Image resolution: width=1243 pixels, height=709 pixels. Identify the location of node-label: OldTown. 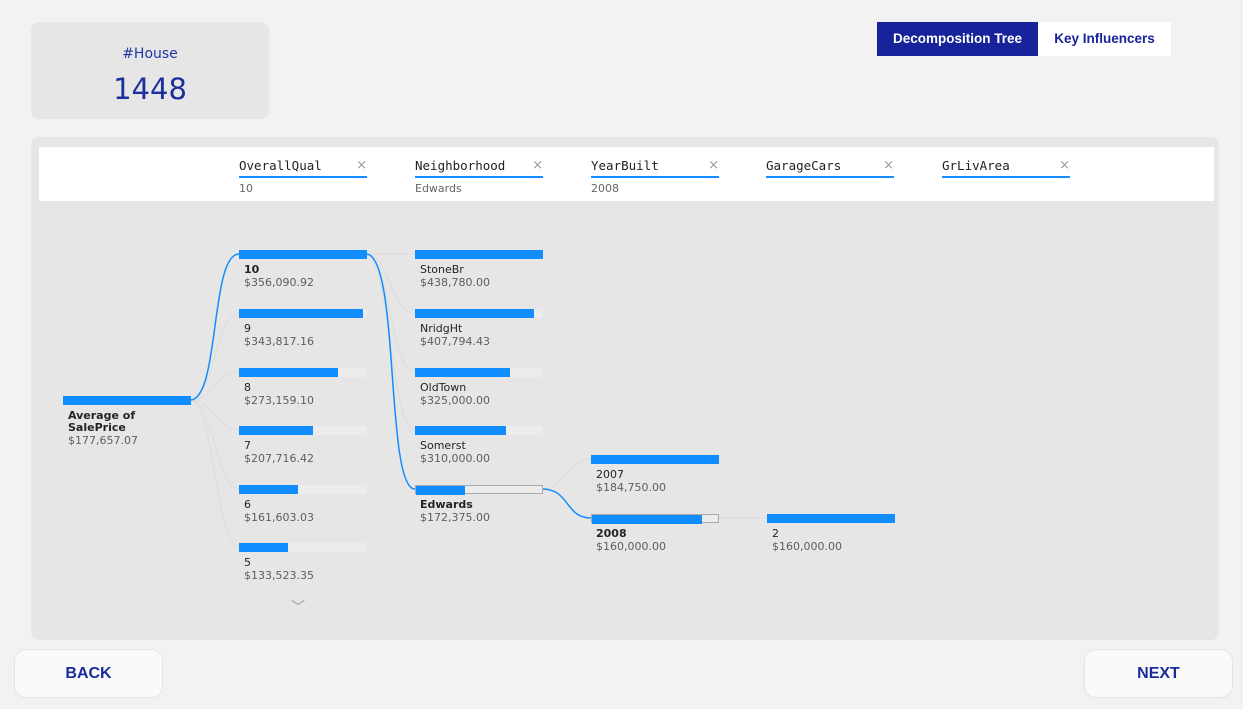
(443, 387).